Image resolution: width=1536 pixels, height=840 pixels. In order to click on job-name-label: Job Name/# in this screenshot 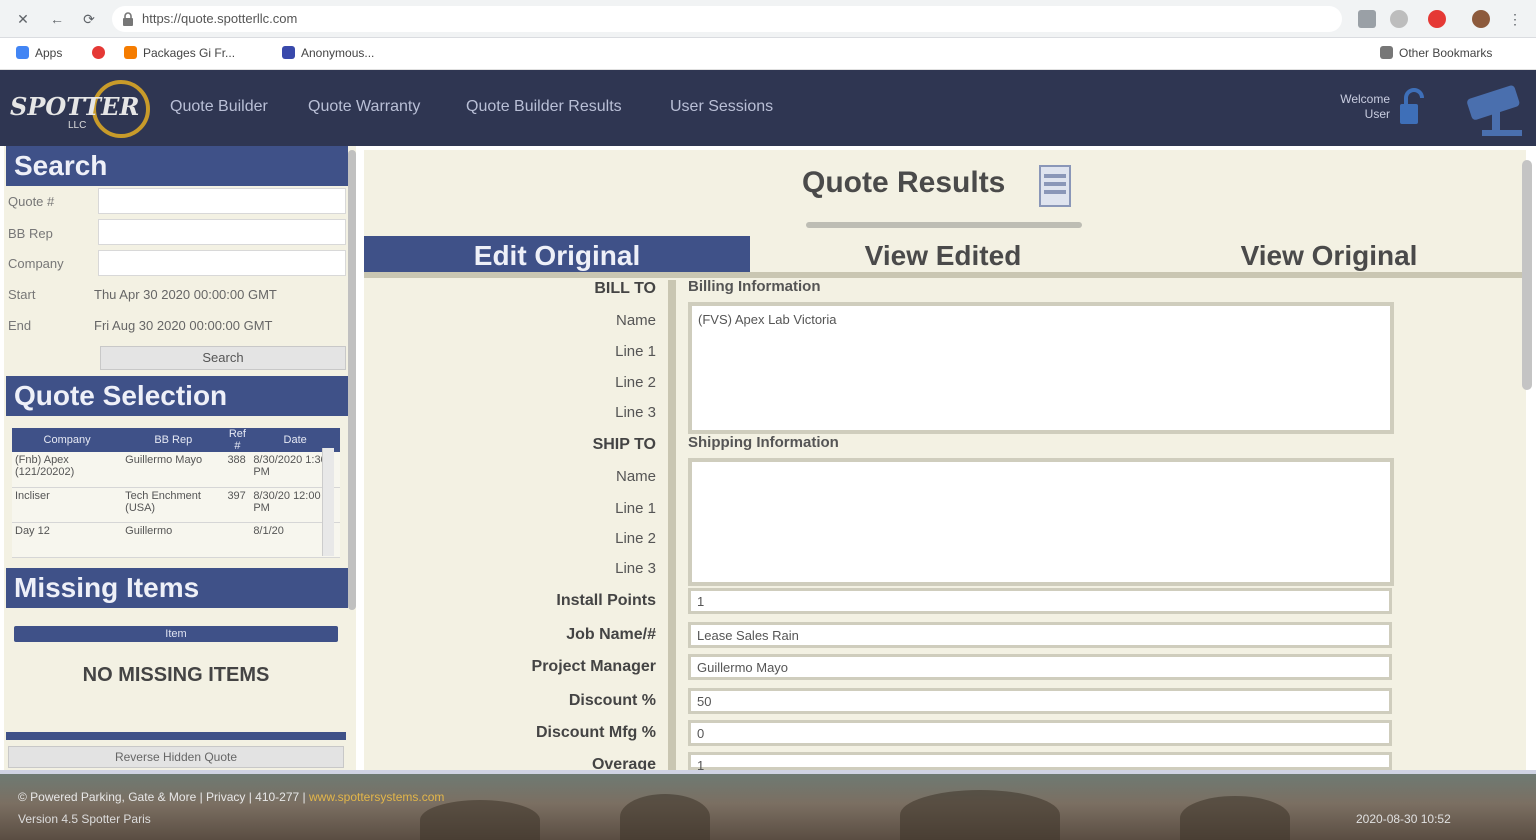, I will do `click(611, 634)`.